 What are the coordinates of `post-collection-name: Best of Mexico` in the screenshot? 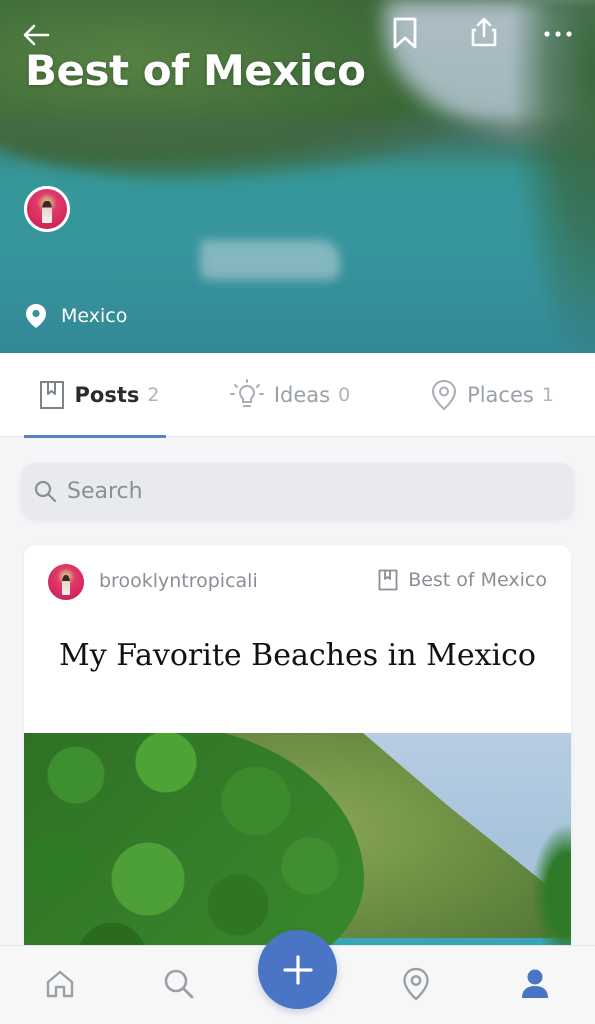 It's located at (477, 580).